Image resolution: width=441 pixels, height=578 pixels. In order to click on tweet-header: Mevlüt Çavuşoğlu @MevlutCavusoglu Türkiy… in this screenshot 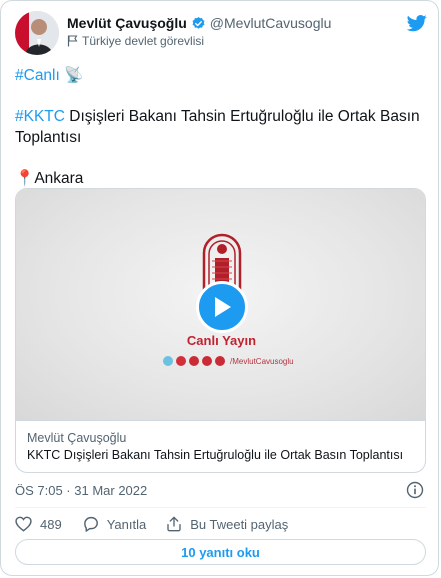, I will do `click(221, 33)`.